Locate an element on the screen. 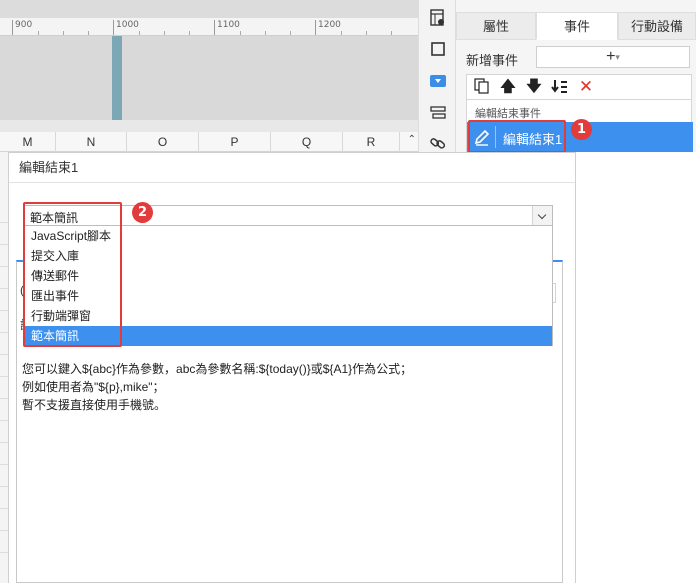 The width and height of the screenshot is (696, 583). ruler-tick is located at coordinates (406, 27).